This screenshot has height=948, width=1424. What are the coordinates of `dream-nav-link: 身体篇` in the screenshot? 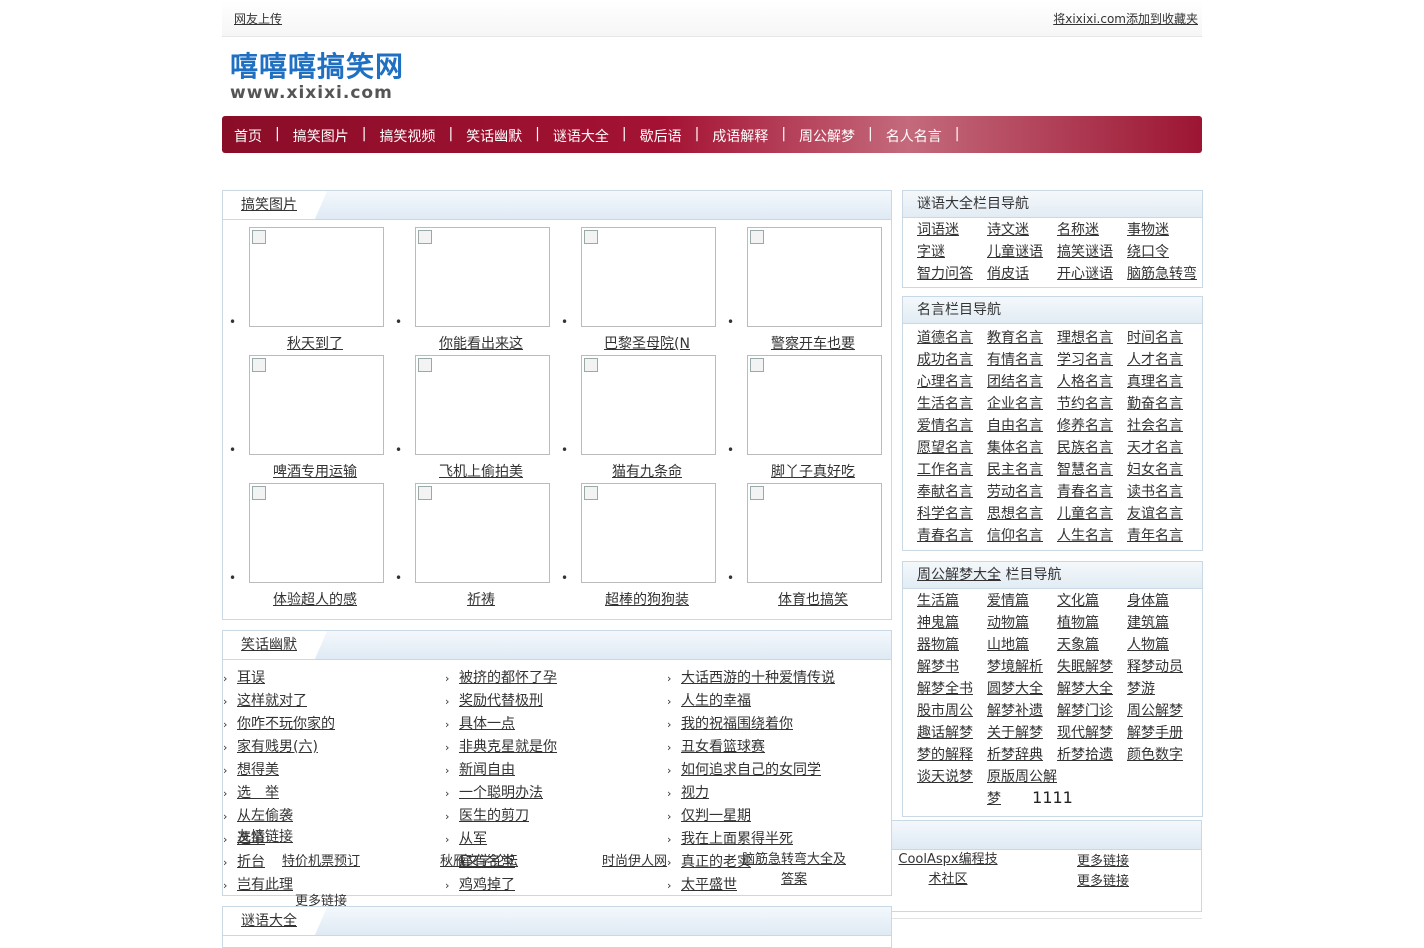 It's located at (1162, 601).